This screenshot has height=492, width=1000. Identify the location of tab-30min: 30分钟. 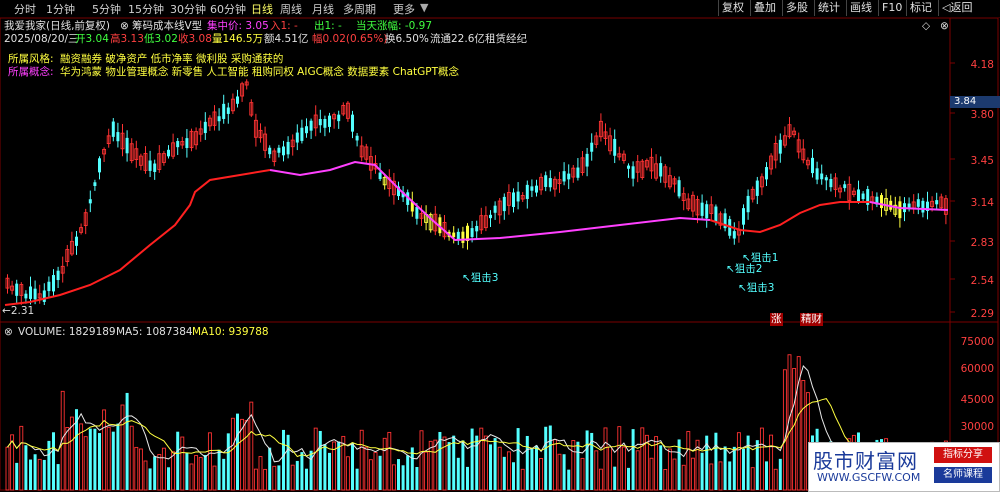
(188, 9).